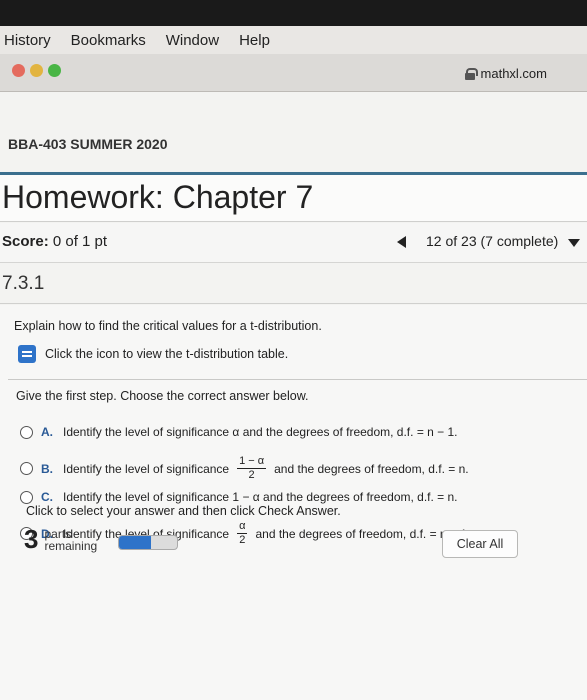 This screenshot has height=700, width=587. I want to click on lock-icon, so click(471, 74).